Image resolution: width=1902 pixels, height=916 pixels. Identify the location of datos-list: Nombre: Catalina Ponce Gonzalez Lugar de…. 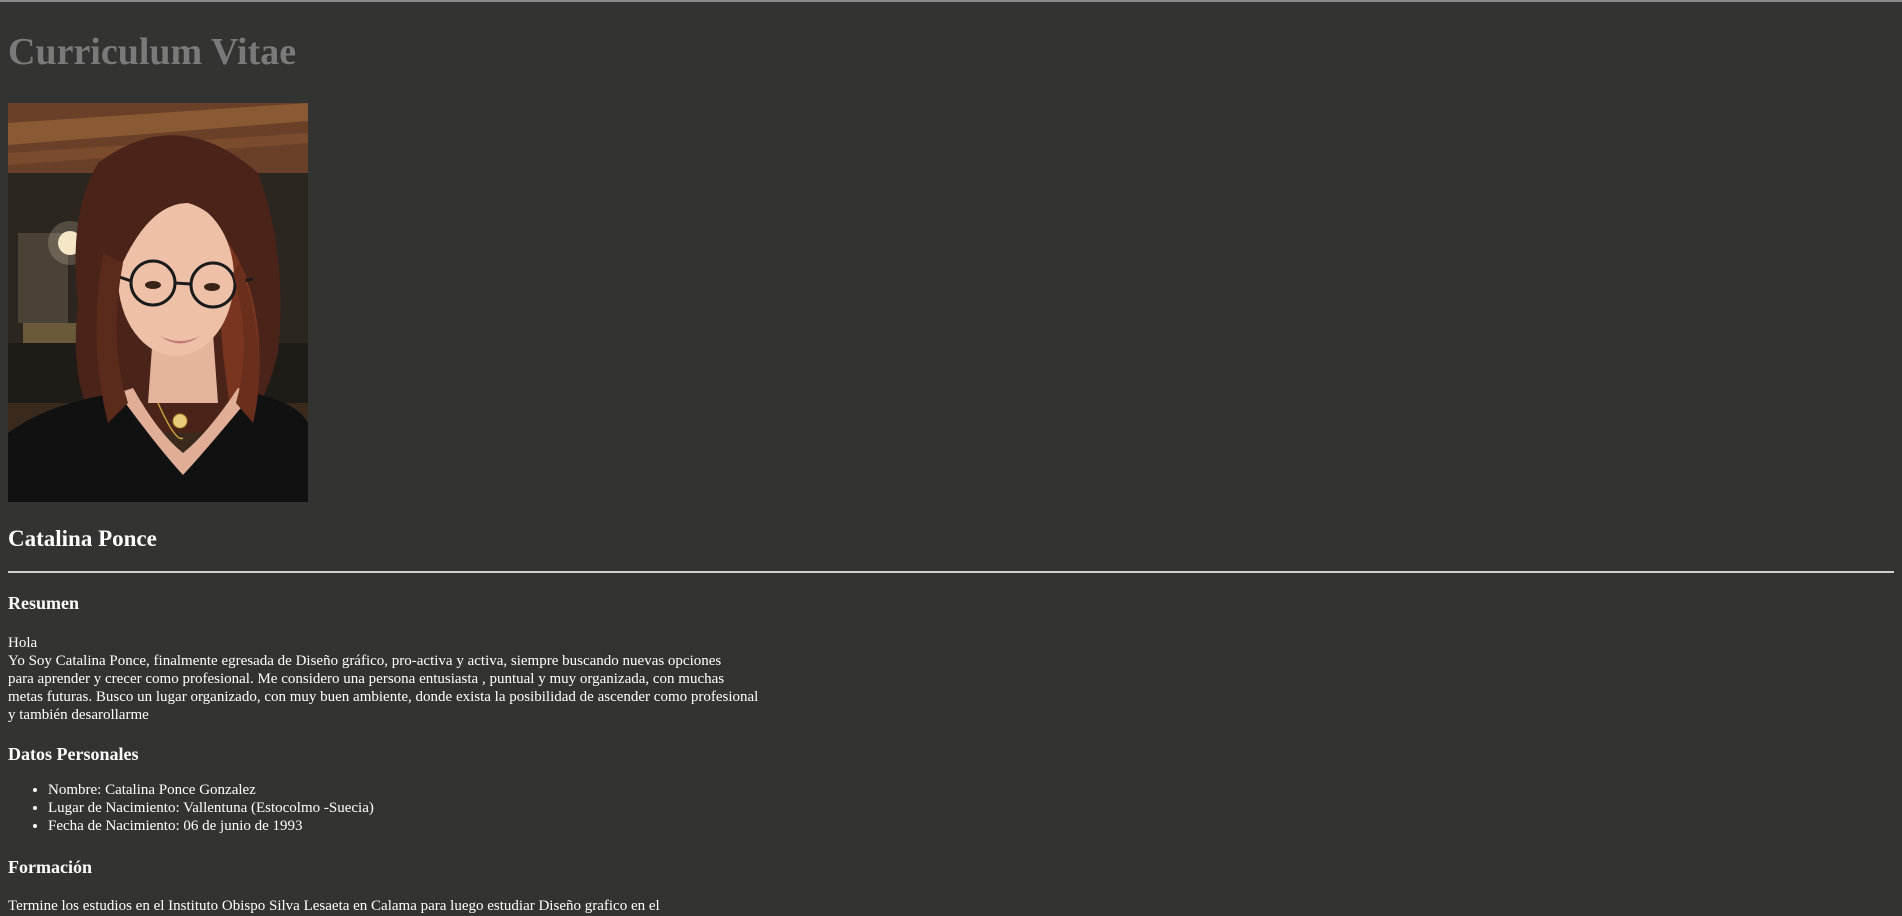
(191, 808).